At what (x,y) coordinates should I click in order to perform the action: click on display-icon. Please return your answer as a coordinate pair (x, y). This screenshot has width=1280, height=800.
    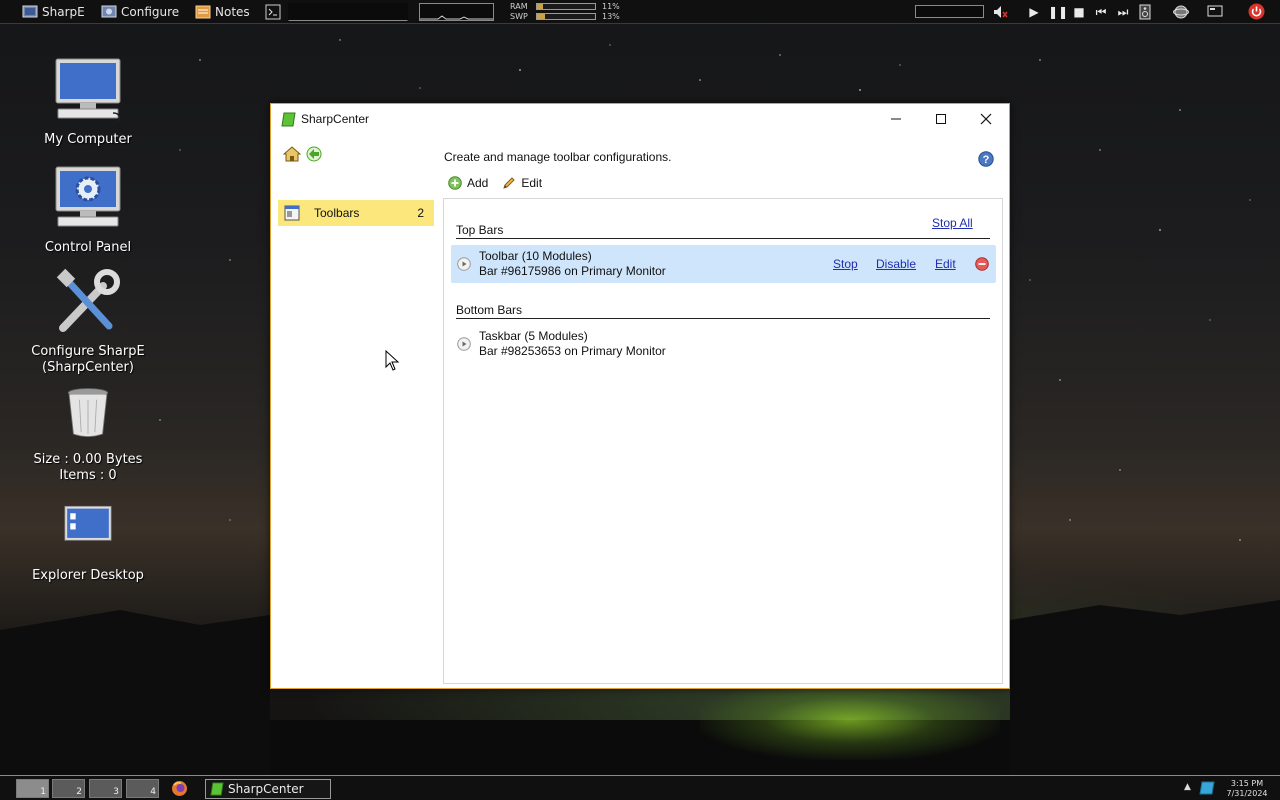
    Looking at the image, I should click on (1215, 12).